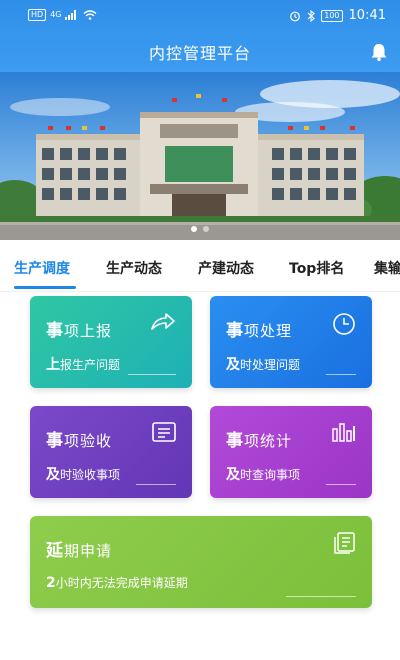 This screenshot has width=400, height=660. Describe the element at coordinates (83, 365) in the screenshot. I see `card-subtitle: 上报生产问题` at that location.